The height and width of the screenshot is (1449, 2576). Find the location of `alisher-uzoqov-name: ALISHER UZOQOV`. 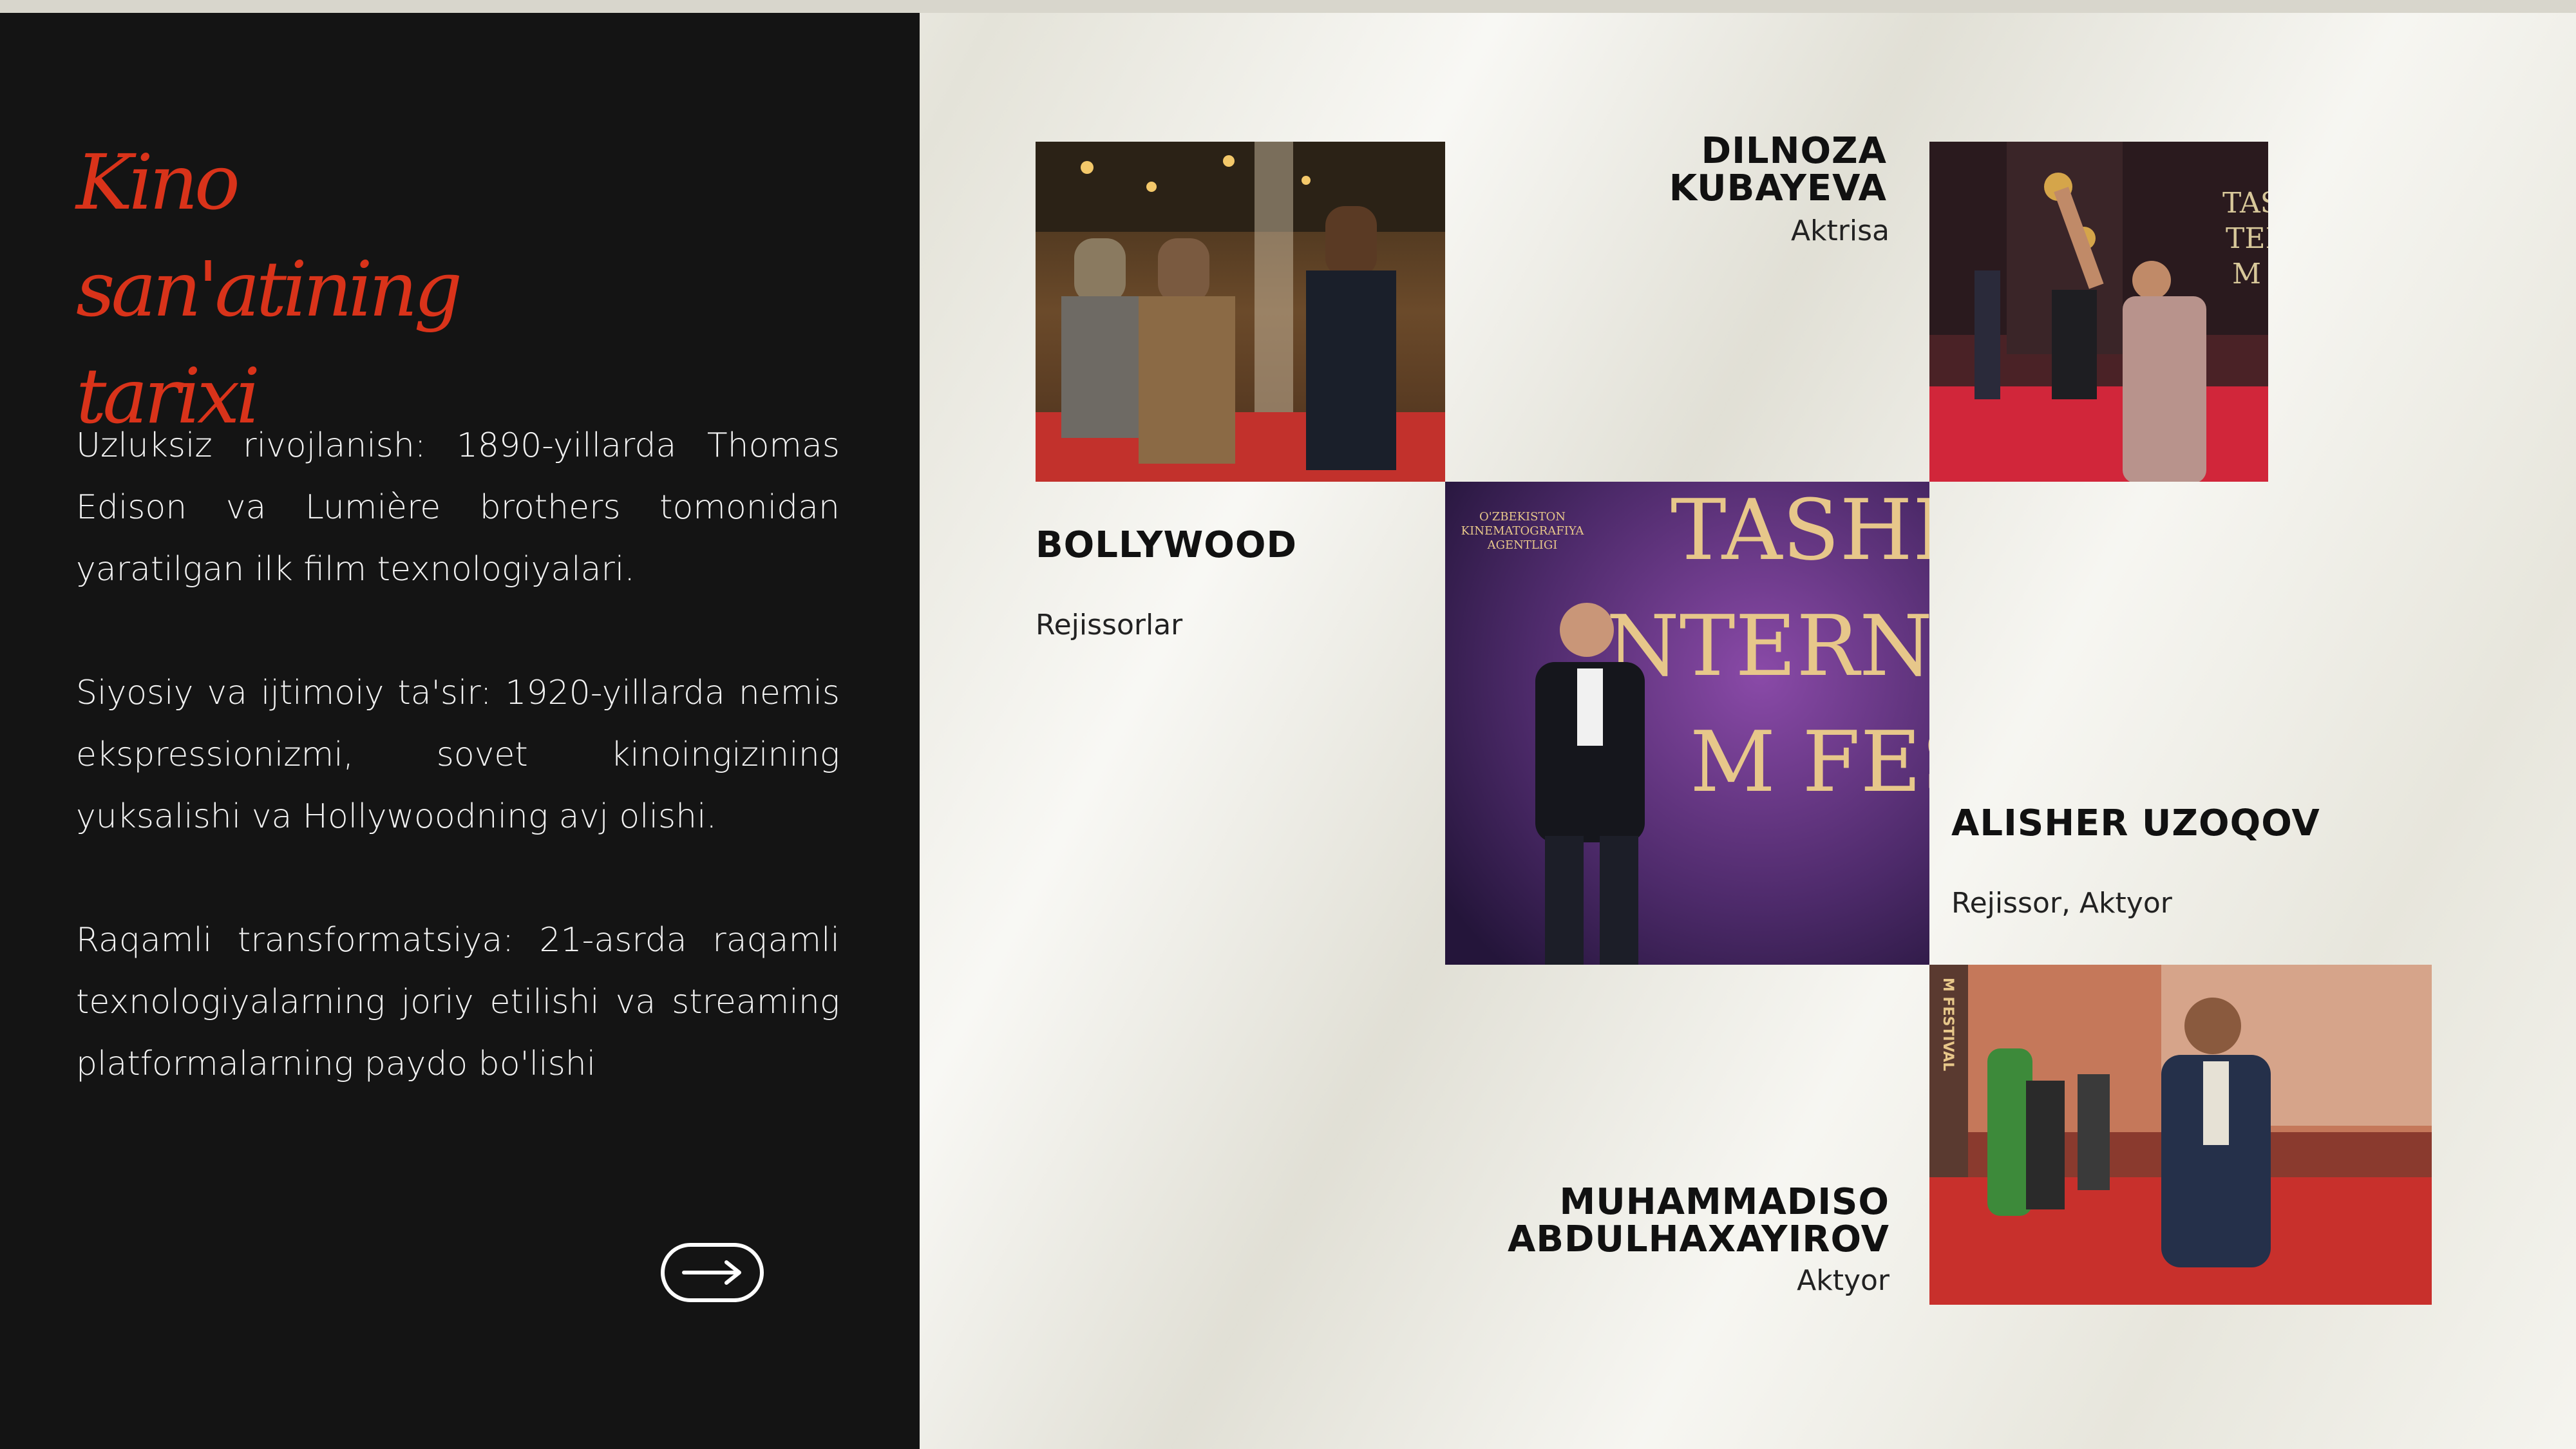

alisher-uzoqov-name: ALISHER UZOQOV is located at coordinates (2136, 823).